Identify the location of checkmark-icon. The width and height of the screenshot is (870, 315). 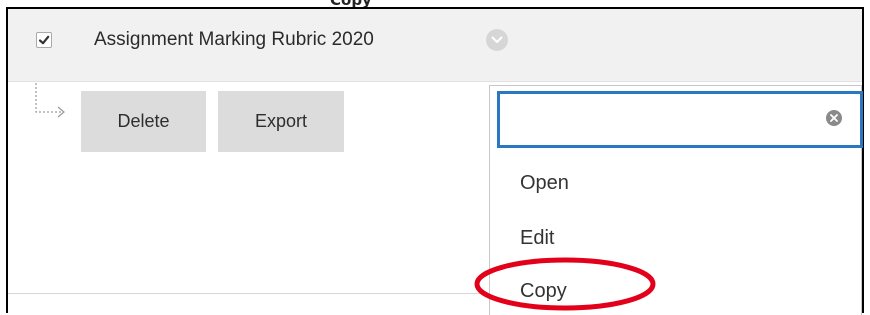
(44, 40).